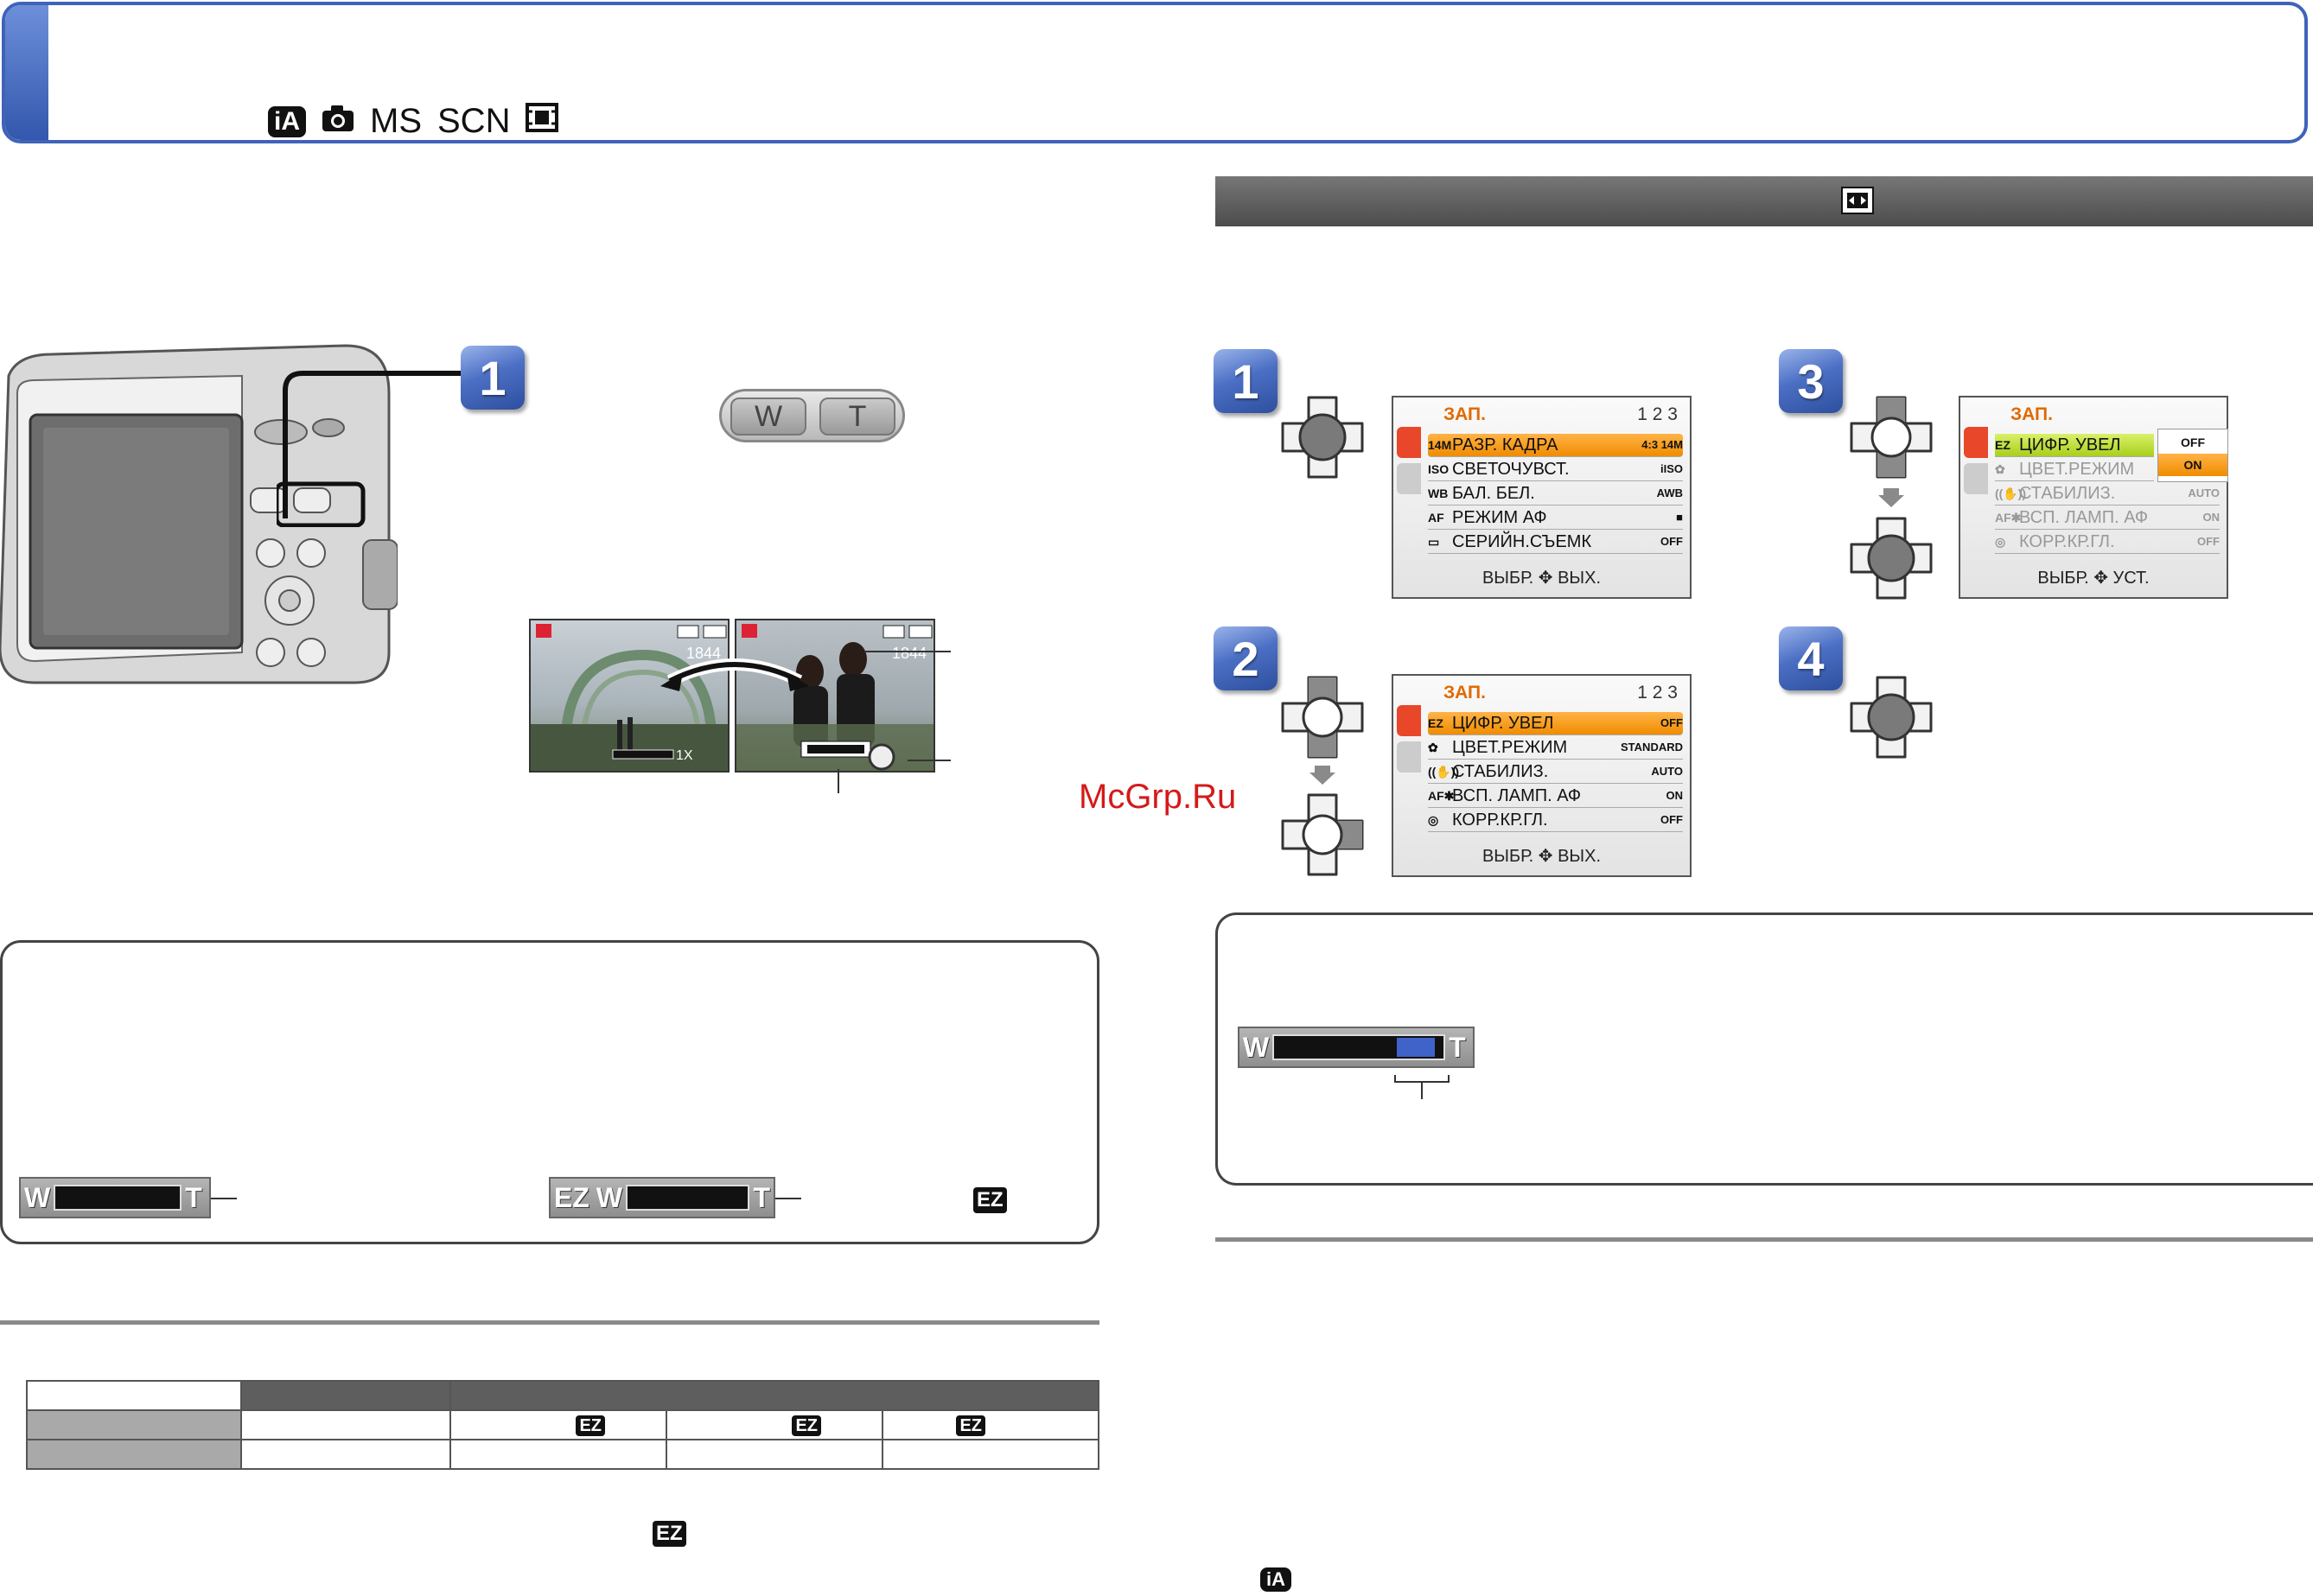  I want to click on menu-item: WB БАЛ. БЕЛ. AWB, so click(1555, 494).